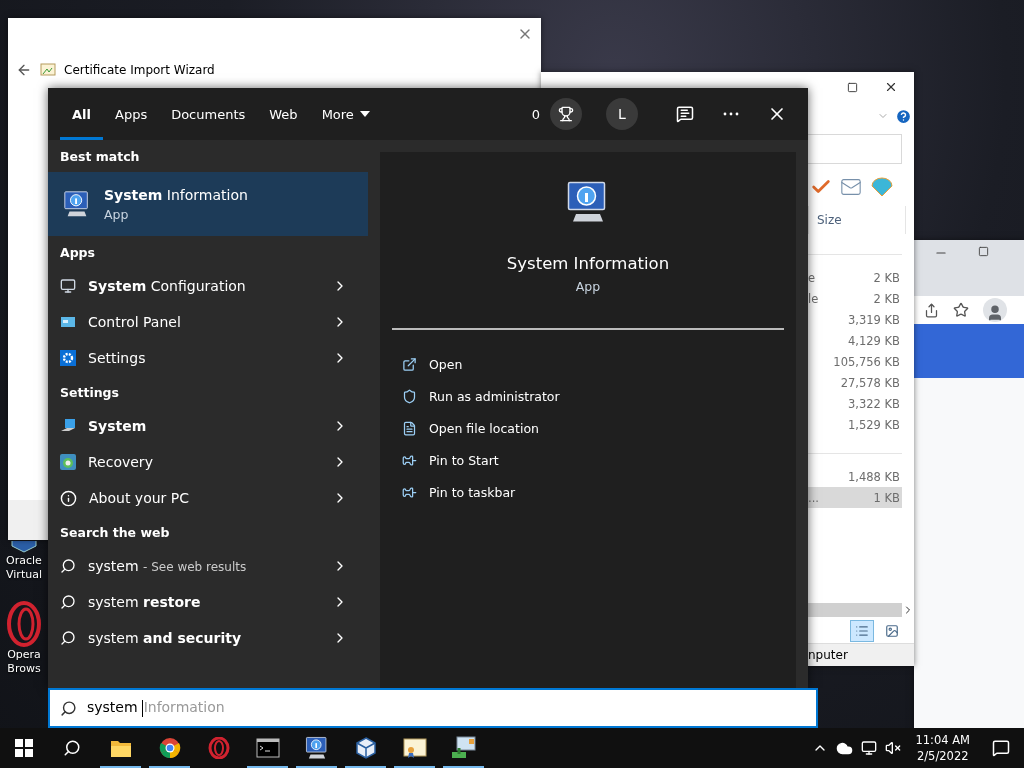 Image resolution: width=1024 pixels, height=768 pixels. What do you see at coordinates (463, 748) in the screenshot?
I see `computer-icon` at bounding box center [463, 748].